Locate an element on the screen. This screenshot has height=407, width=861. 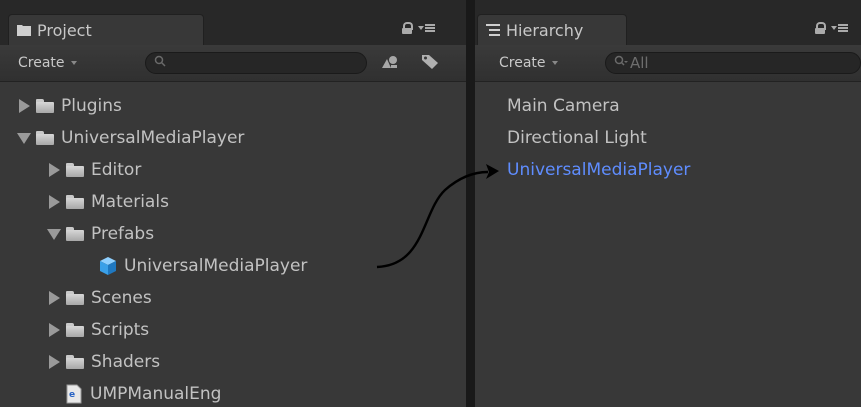
hierarchy-item-label: Directional Light is located at coordinates (577, 138).